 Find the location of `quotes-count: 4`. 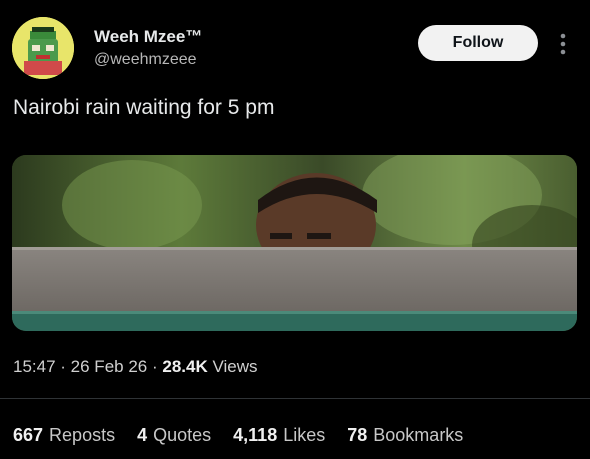

quotes-count: 4 is located at coordinates (142, 435).